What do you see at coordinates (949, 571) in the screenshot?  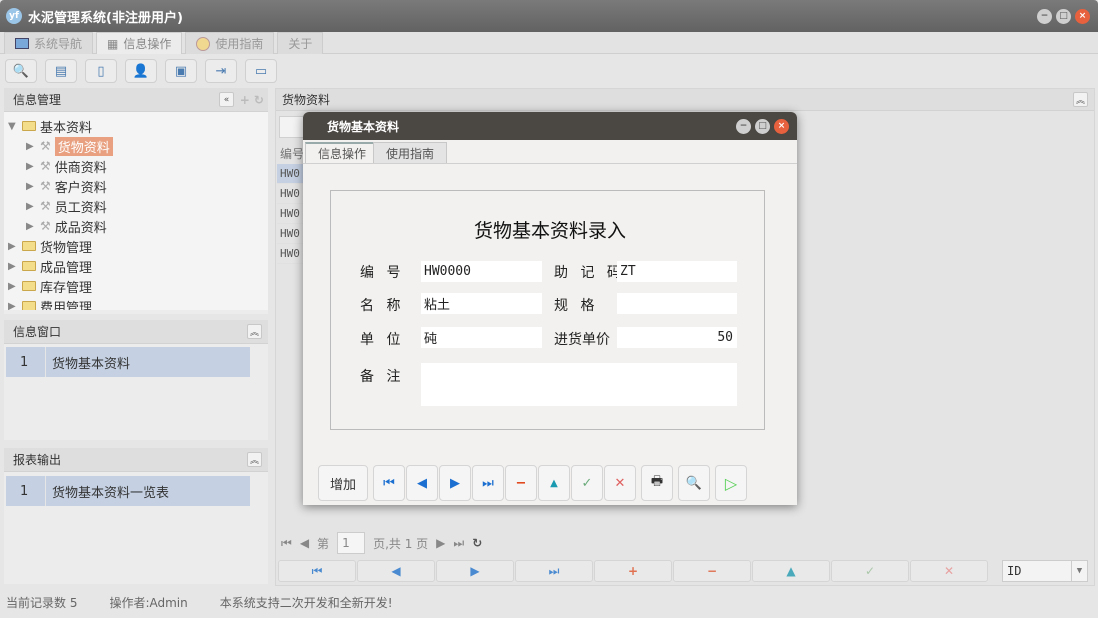 I see `cancel-record-button: ✕` at bounding box center [949, 571].